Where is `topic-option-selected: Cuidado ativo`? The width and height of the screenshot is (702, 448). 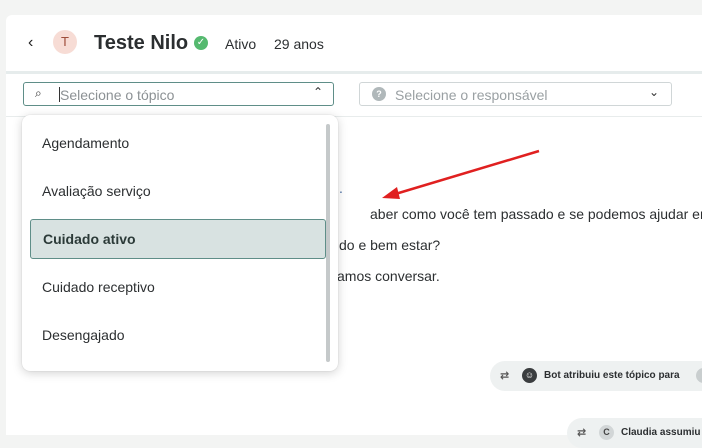
topic-option-selected: Cuidado ativo is located at coordinates (178, 239).